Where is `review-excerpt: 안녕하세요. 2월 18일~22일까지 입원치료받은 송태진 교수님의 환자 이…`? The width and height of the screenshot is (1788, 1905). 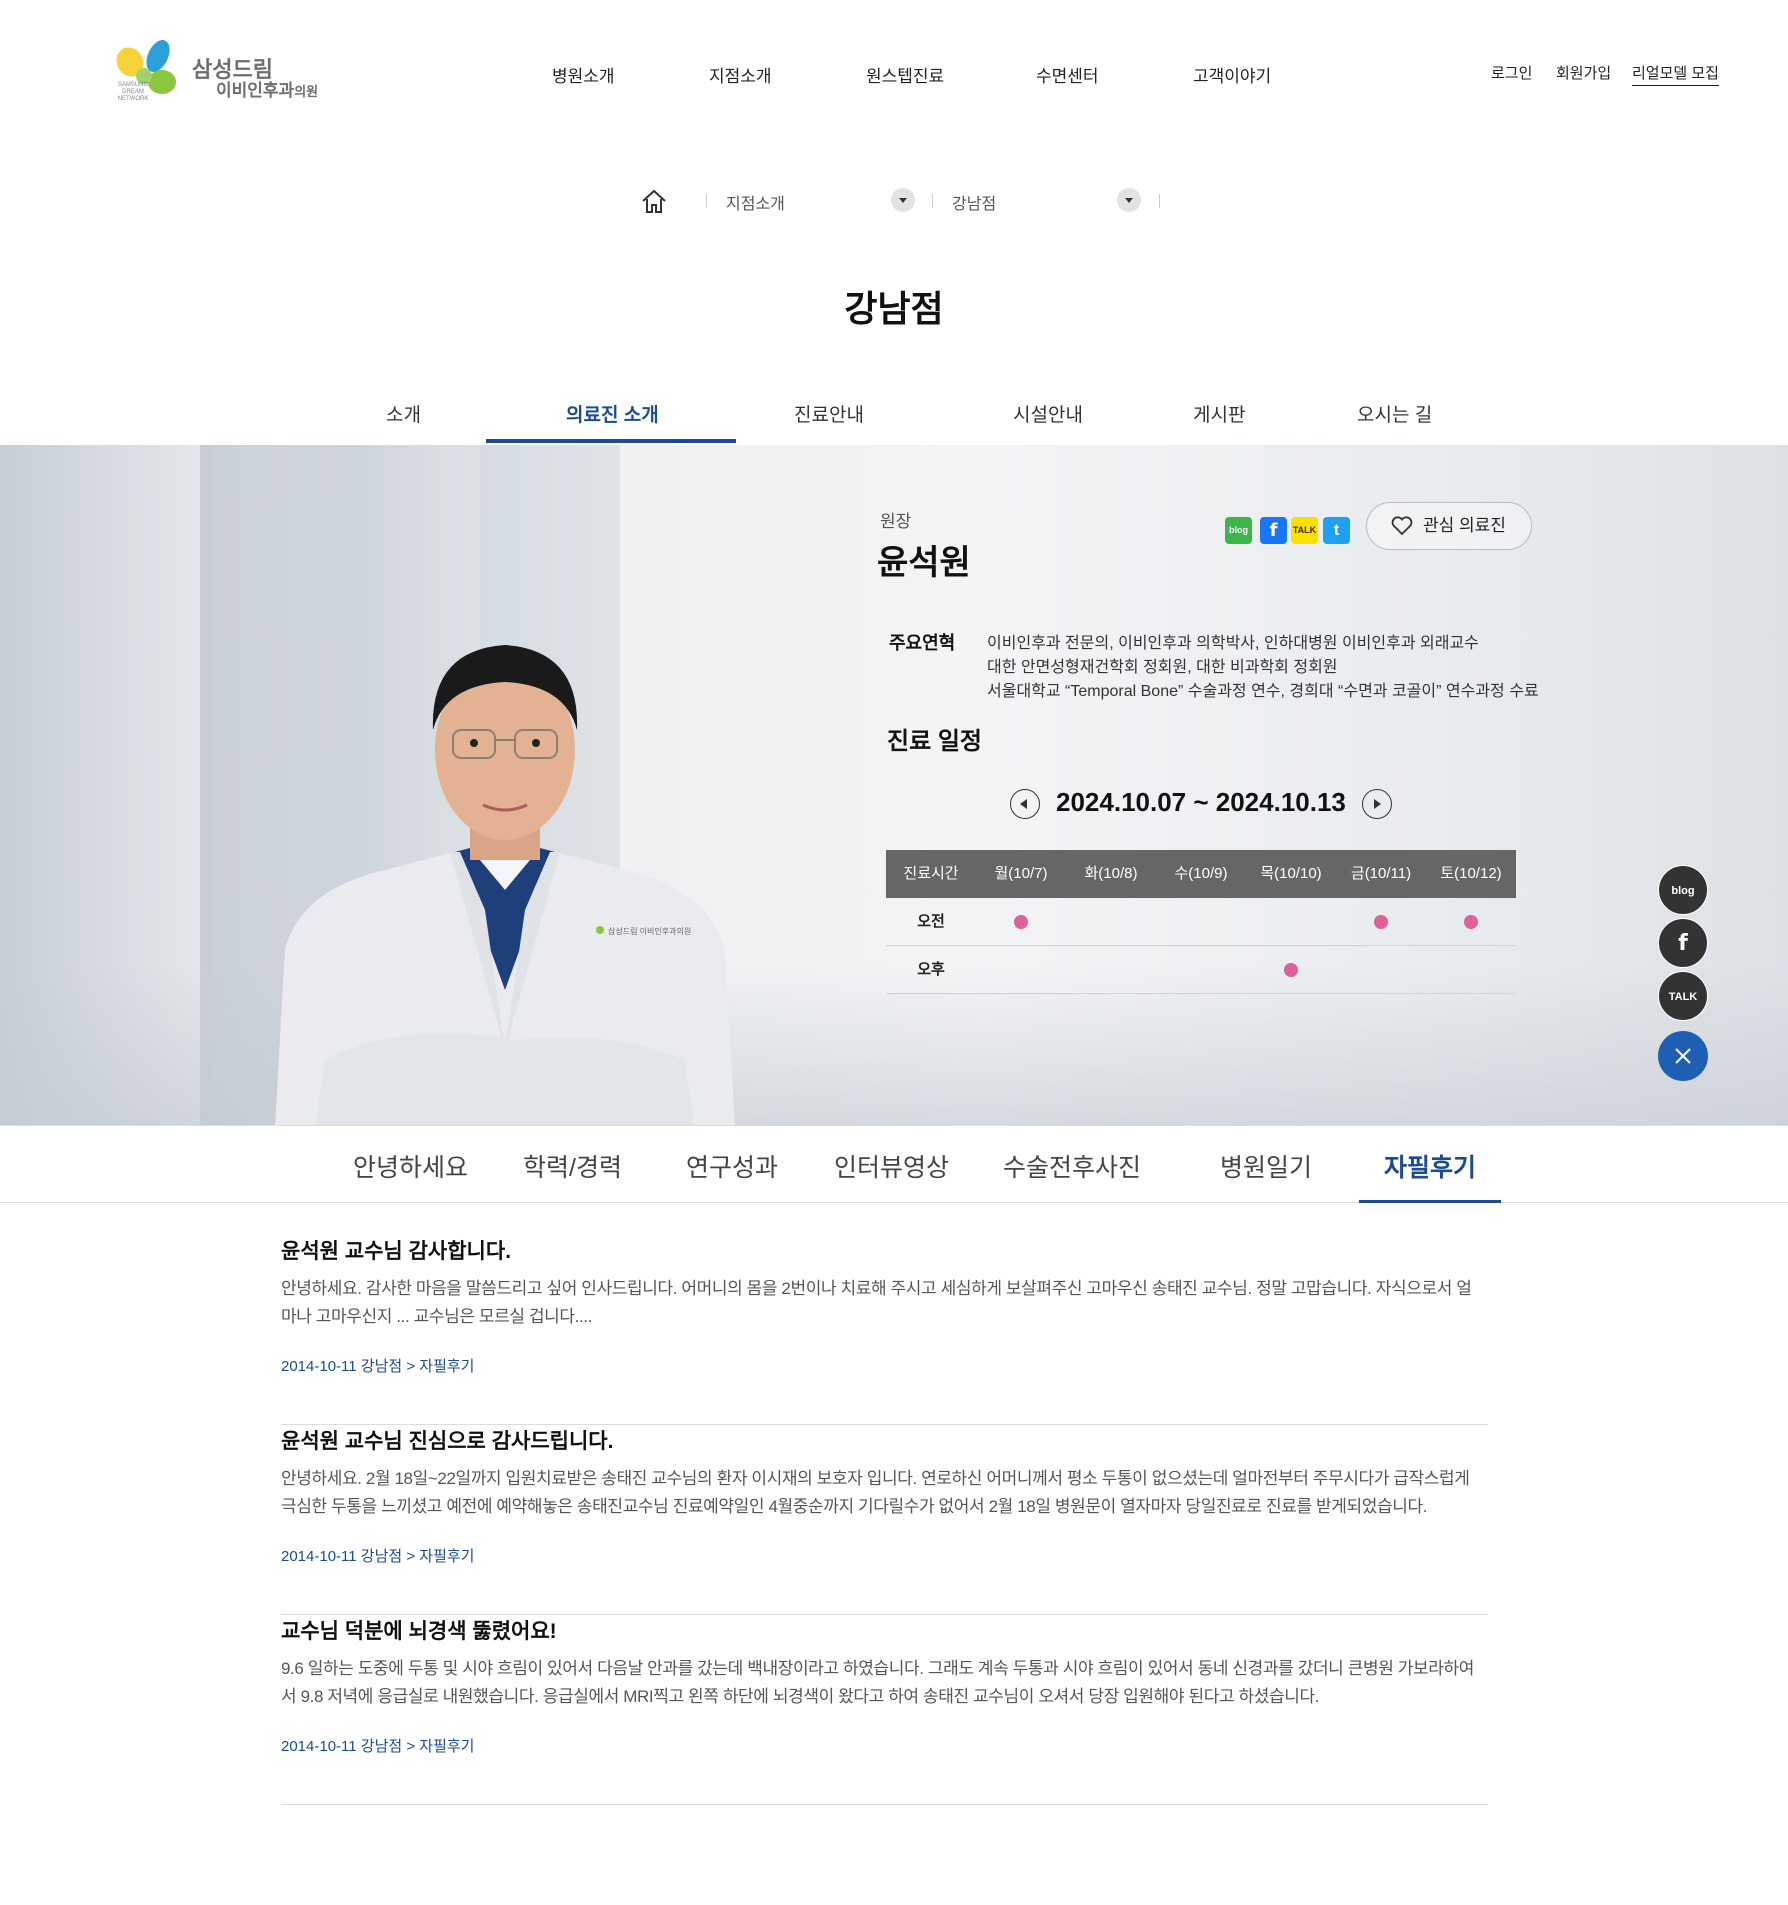 review-excerpt: 안녕하세요. 2월 18일~22일까지 입원치료받은 송태진 교수님의 환자 이… is located at coordinates (875, 1492).